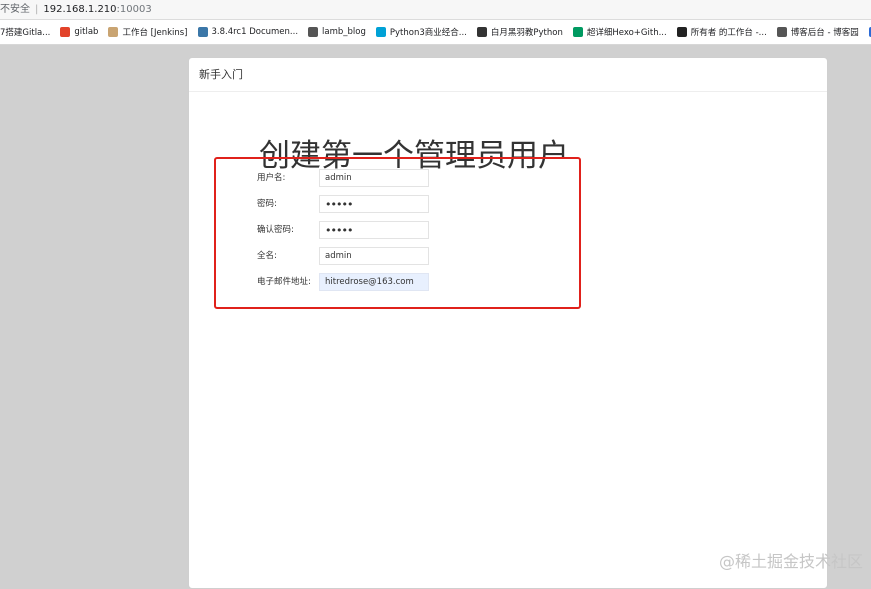 This screenshot has height=589, width=871. I want to click on address-host: 192.168.1.210, so click(80, 9).